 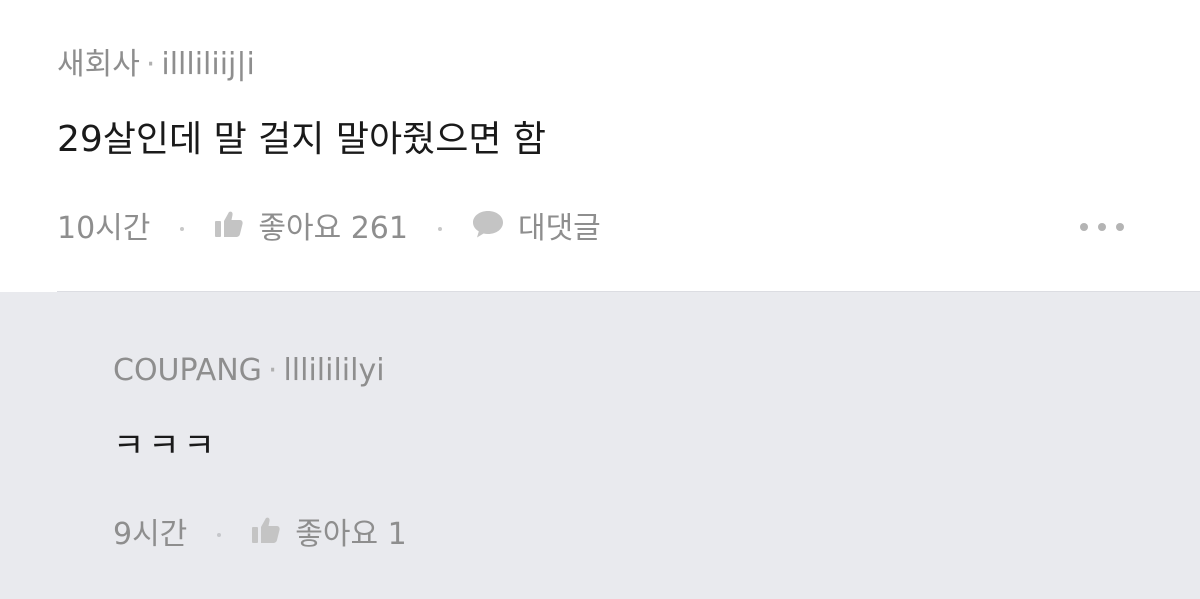 I want to click on reply-timestamp: 9시간, so click(x=150, y=534).